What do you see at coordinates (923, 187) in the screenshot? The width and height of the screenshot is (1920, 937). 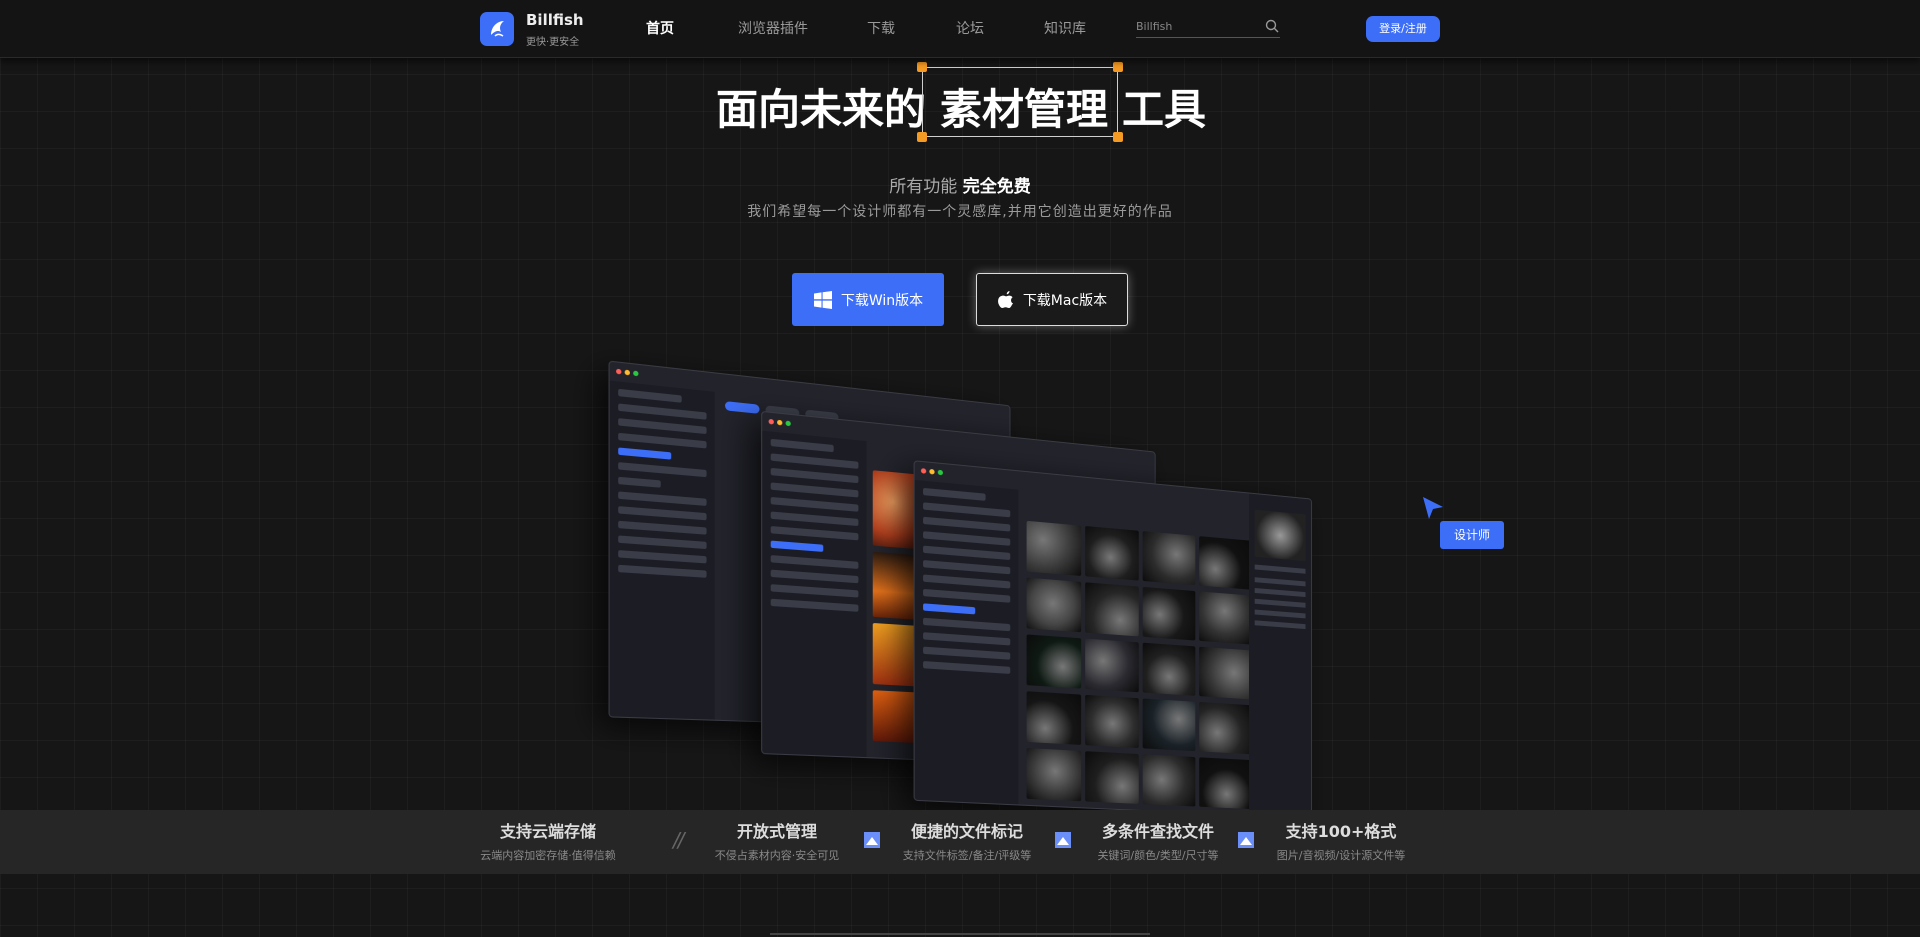 I see `subhead-normal: 所有功能` at bounding box center [923, 187].